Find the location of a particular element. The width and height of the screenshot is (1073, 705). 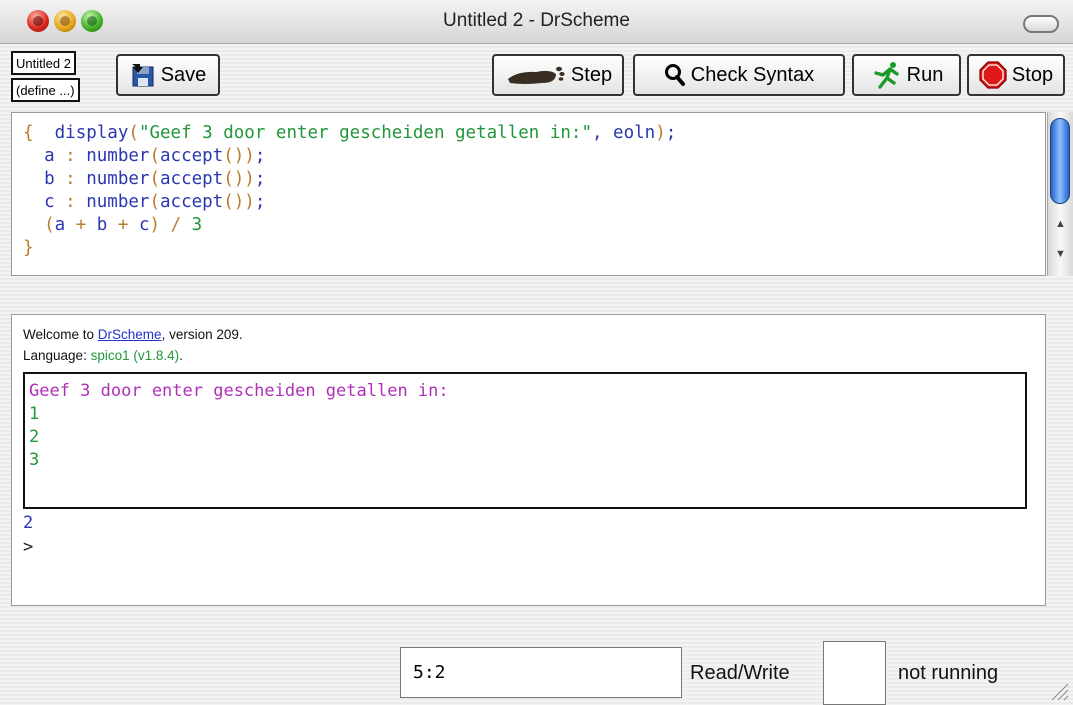

code-token: { is located at coordinates (28, 133).